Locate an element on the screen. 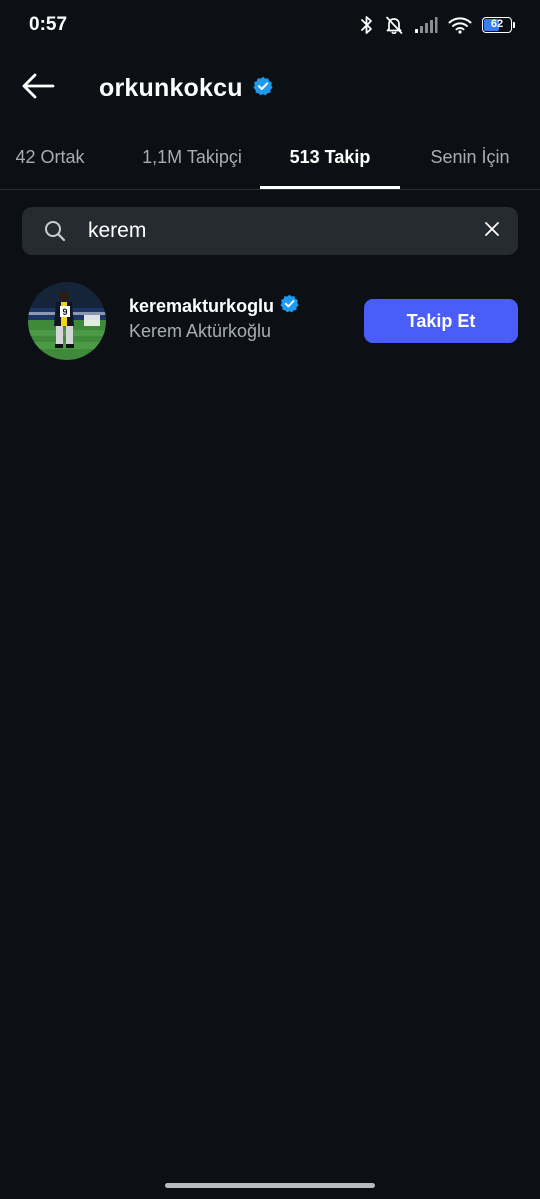 This screenshot has height=1199, width=540. tab-followers: 1,1M Takipçi is located at coordinates (192, 157).